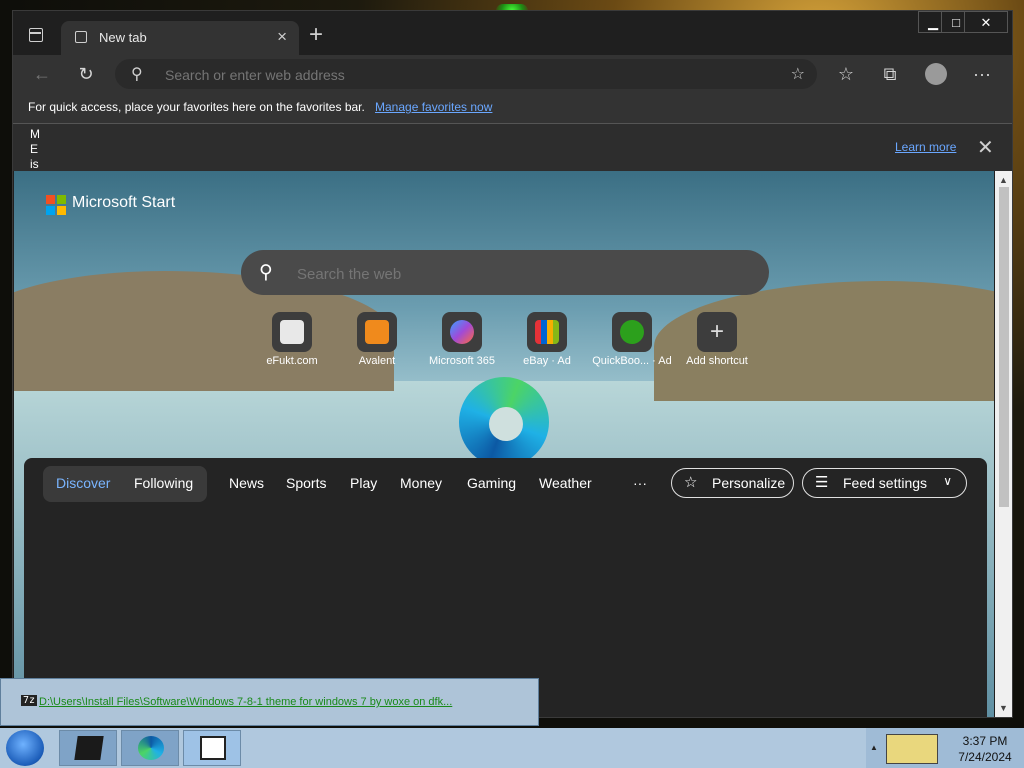 The height and width of the screenshot is (768, 1024). Describe the element at coordinates (890, 74) in the screenshot. I see `collections-icon: ⧉` at that location.